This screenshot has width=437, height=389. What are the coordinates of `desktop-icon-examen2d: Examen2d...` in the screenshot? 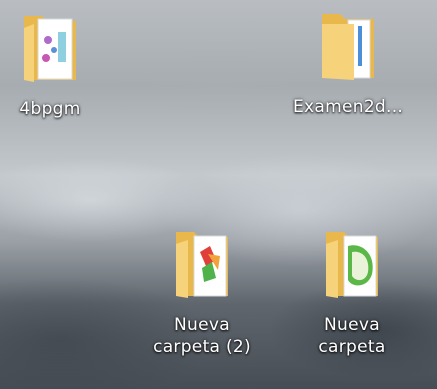 It's located at (348, 63).